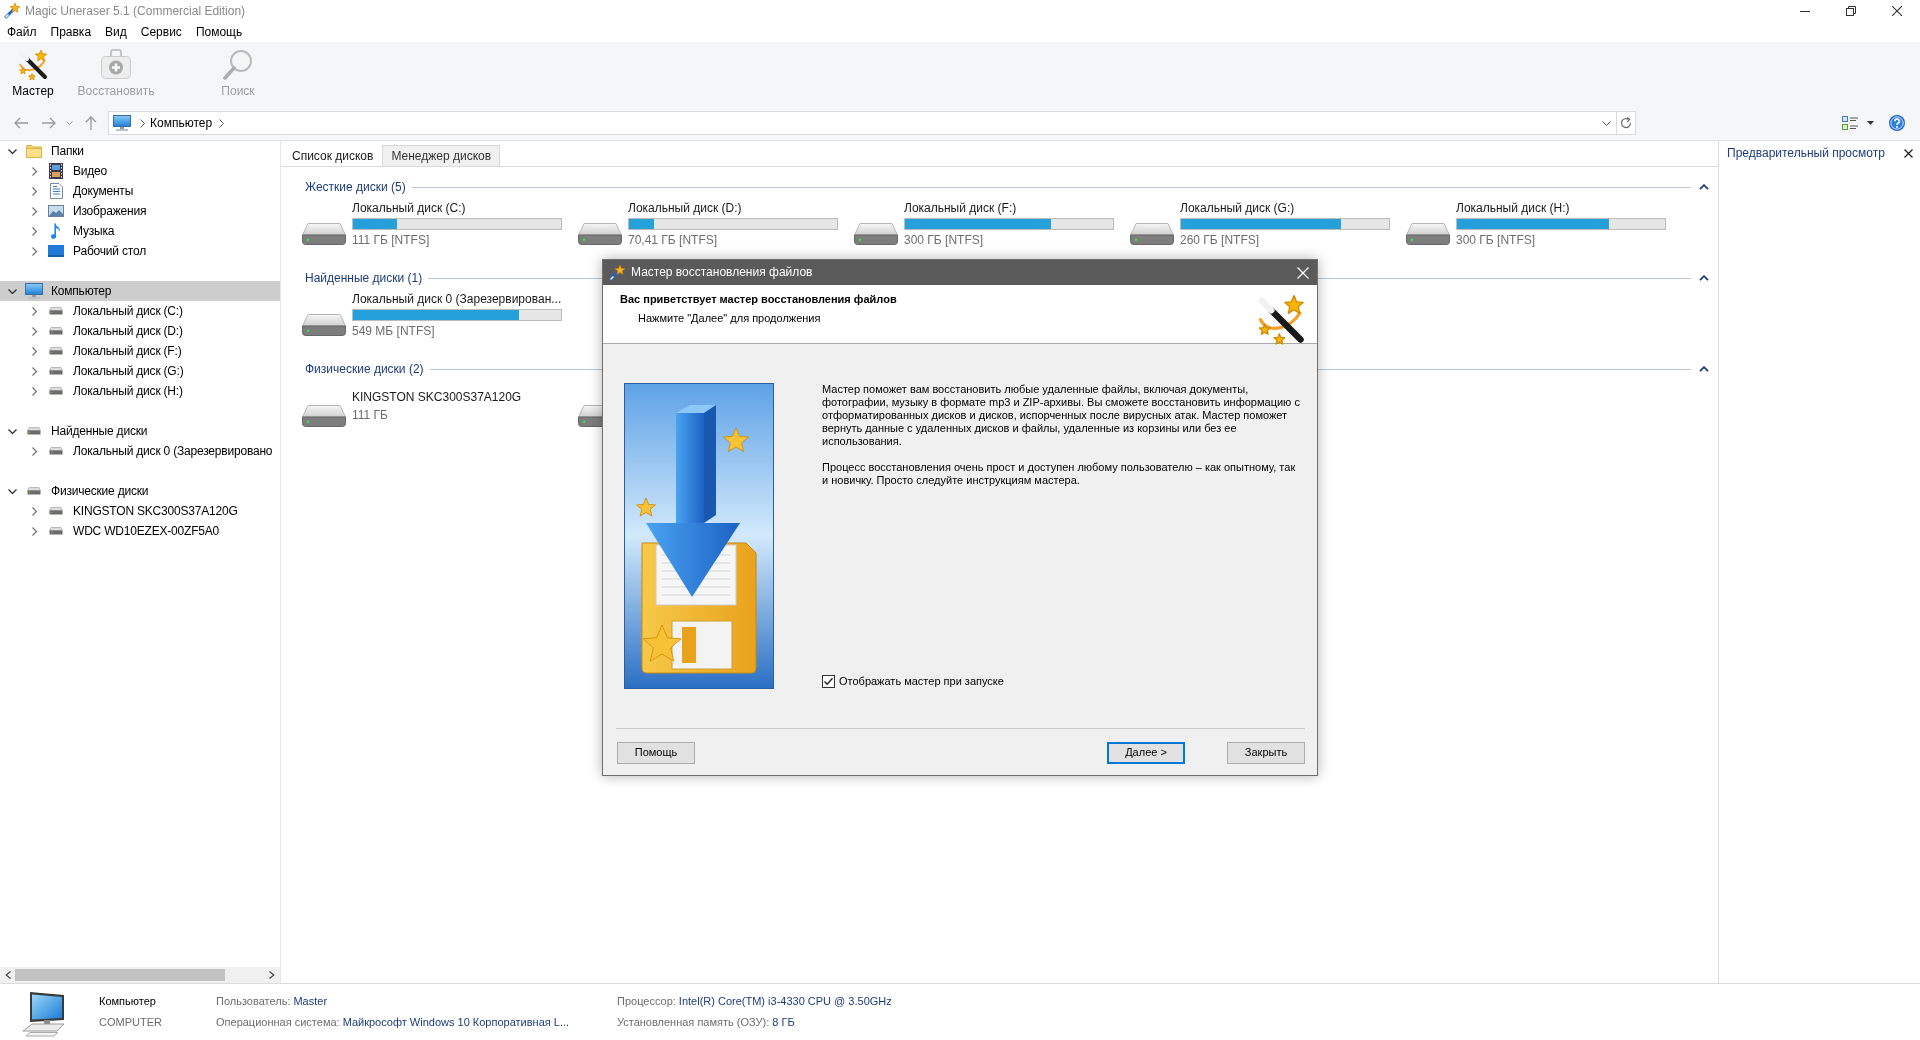  I want to click on help-icon, so click(1897, 123).